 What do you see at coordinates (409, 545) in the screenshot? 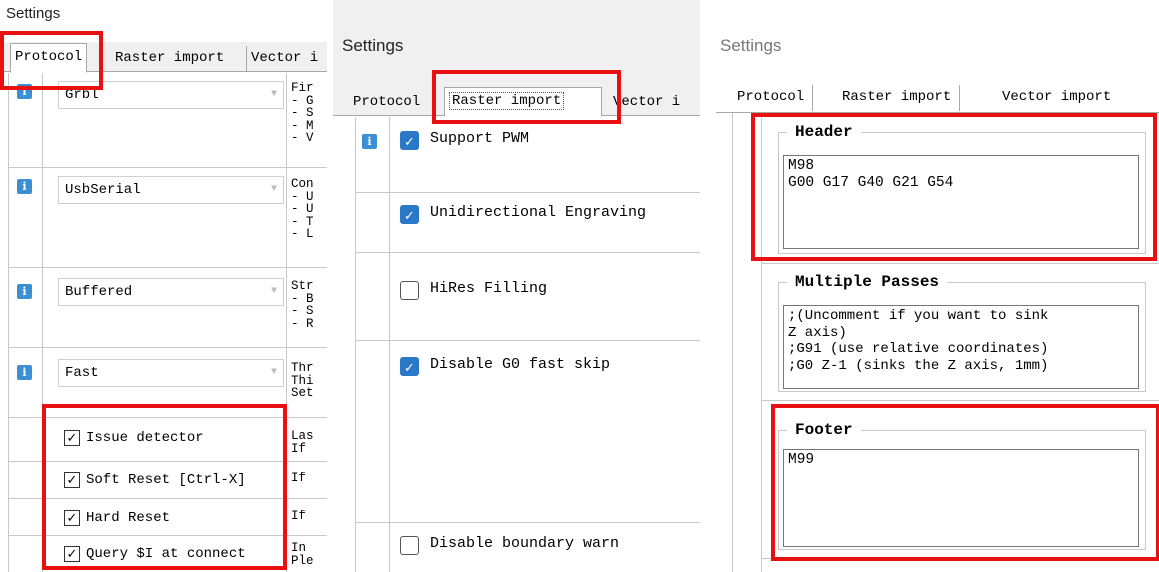
I see `disable-boundary-warn-checkbox` at bounding box center [409, 545].